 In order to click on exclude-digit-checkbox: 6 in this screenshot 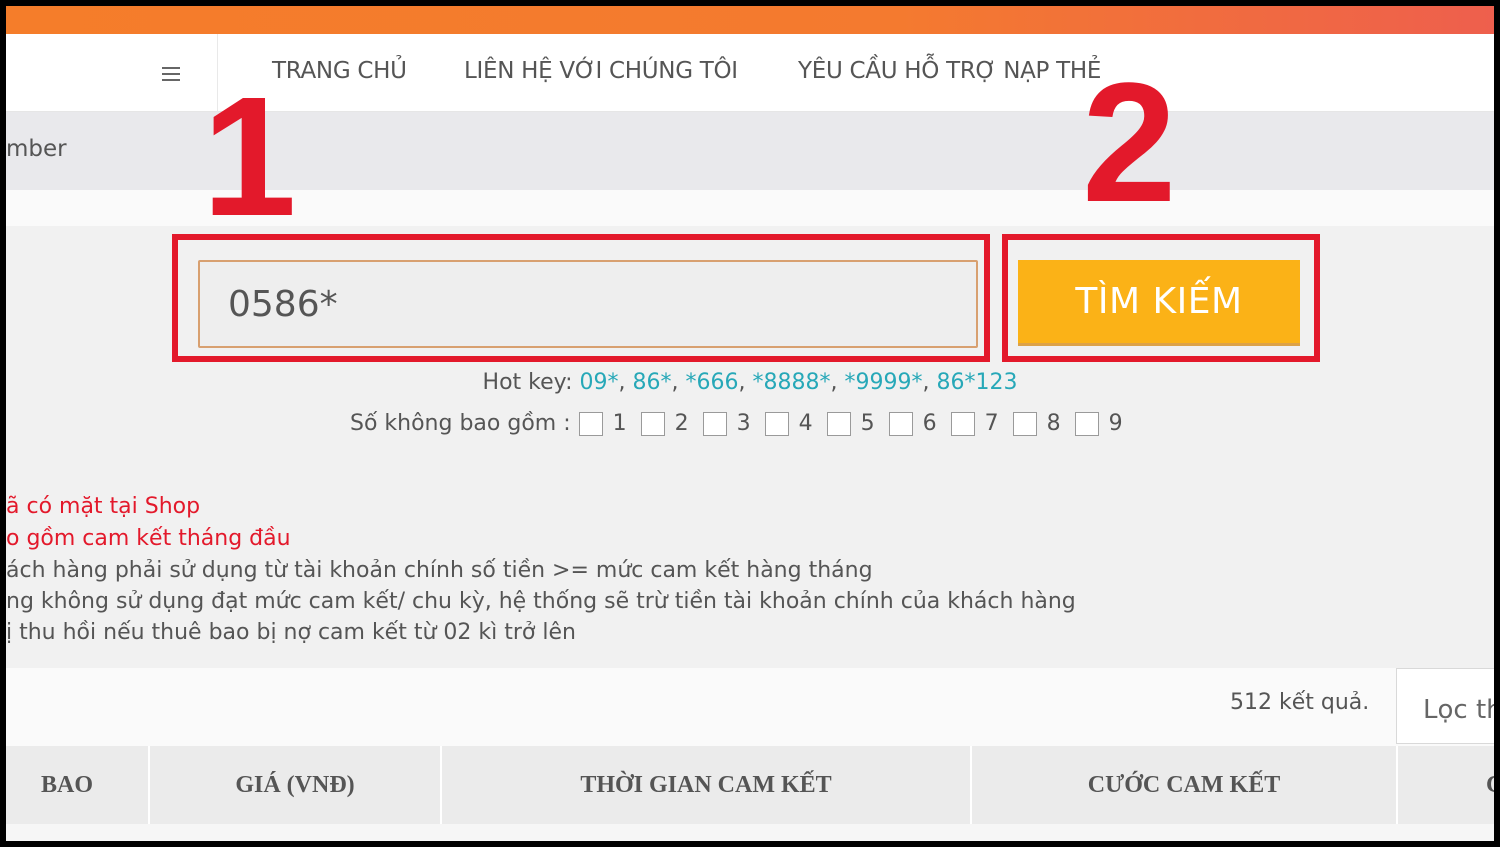, I will do `click(912, 423)`.